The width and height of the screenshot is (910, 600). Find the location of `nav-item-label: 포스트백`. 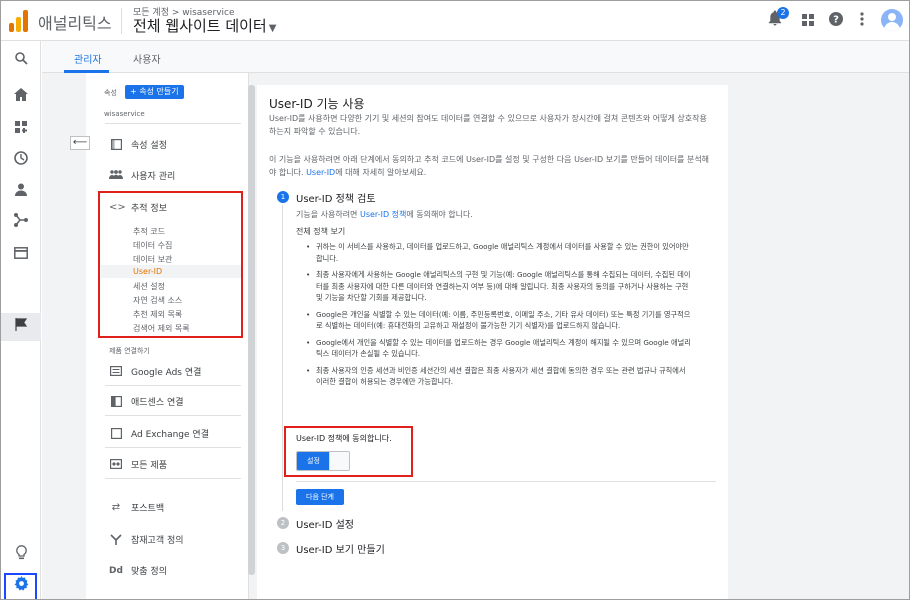

nav-item-label: 포스트백 is located at coordinates (148, 509).